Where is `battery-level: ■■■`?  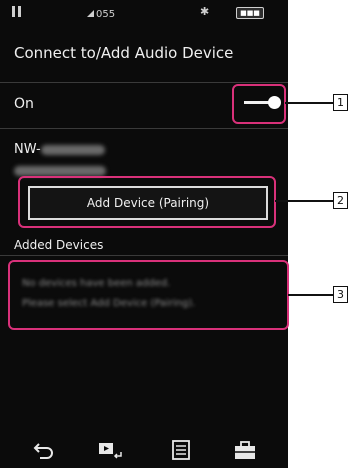
battery-level: ■■■ is located at coordinates (250, 13).